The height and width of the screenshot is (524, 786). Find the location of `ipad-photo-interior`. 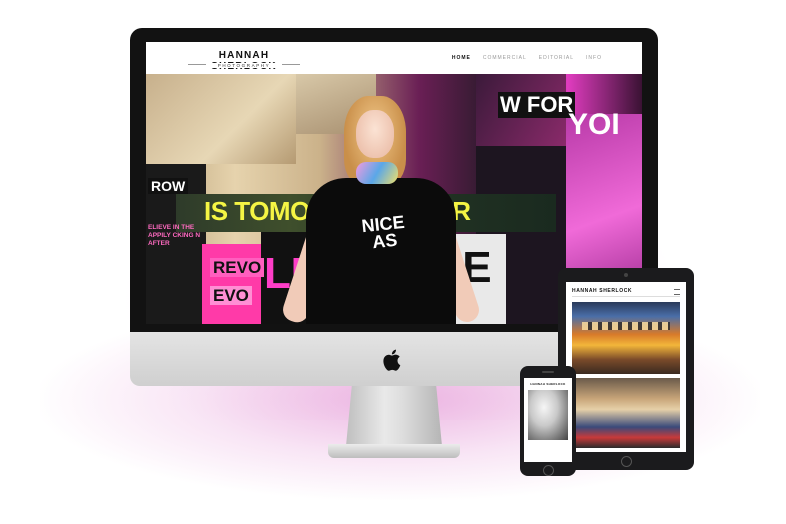

ipad-photo-interior is located at coordinates (626, 413).